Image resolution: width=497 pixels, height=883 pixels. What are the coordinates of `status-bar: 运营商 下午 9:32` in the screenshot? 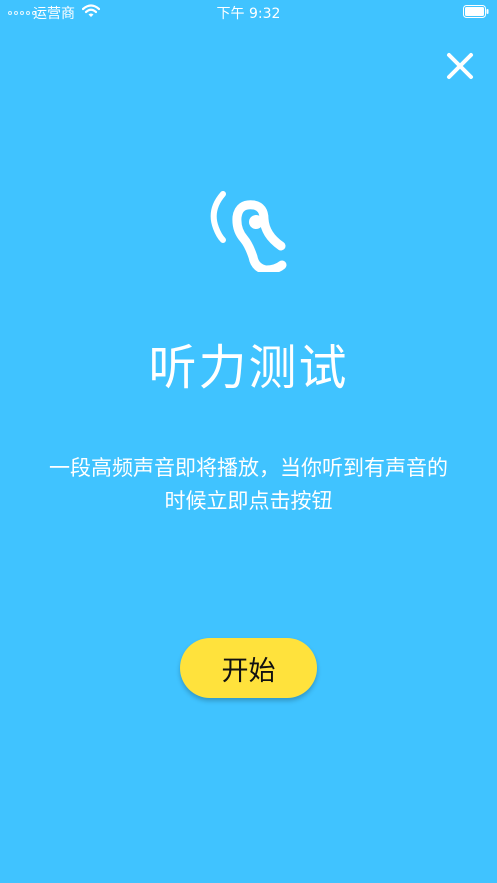 It's located at (248, 12).